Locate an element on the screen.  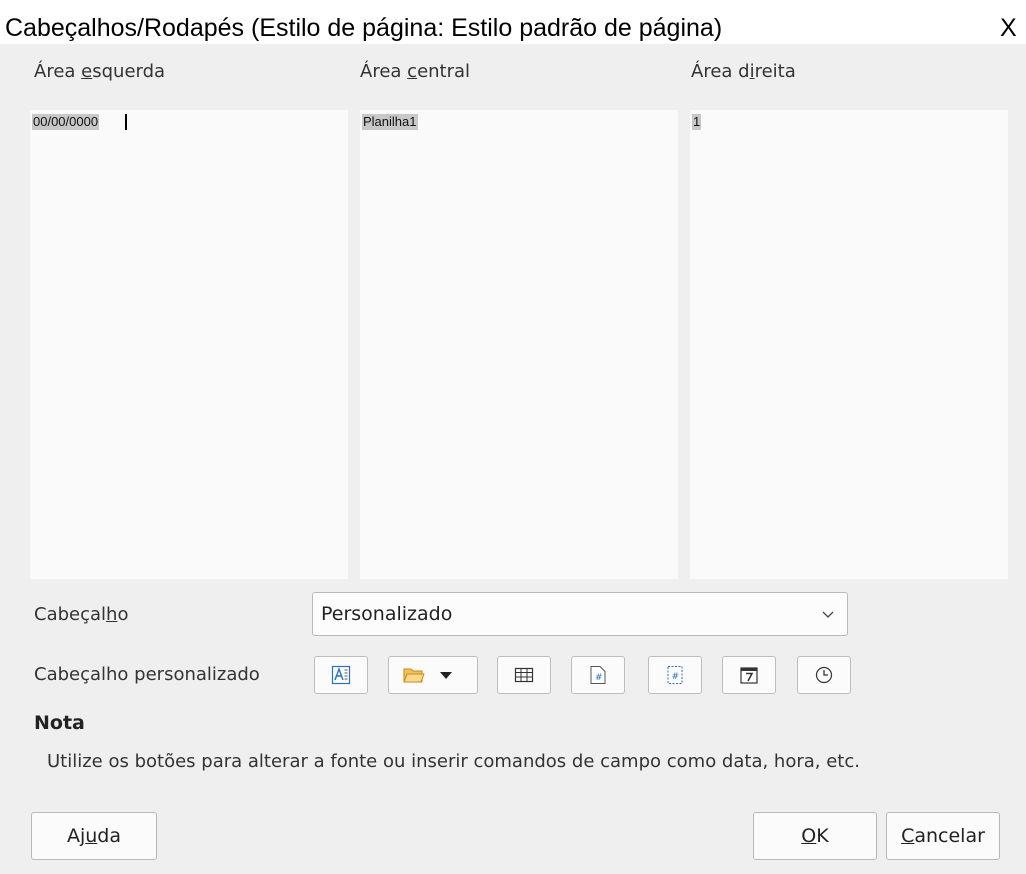
text-attributes-icon is located at coordinates (341, 675).